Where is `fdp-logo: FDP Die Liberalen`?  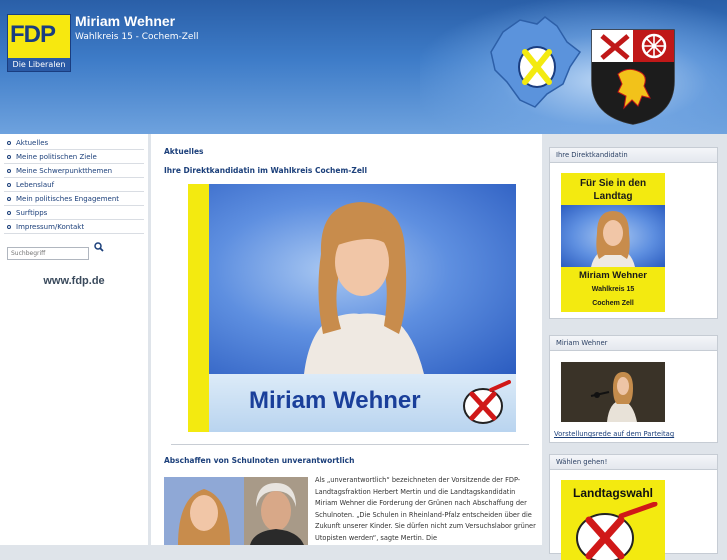
fdp-logo: FDP Die Liberalen is located at coordinates (39, 43).